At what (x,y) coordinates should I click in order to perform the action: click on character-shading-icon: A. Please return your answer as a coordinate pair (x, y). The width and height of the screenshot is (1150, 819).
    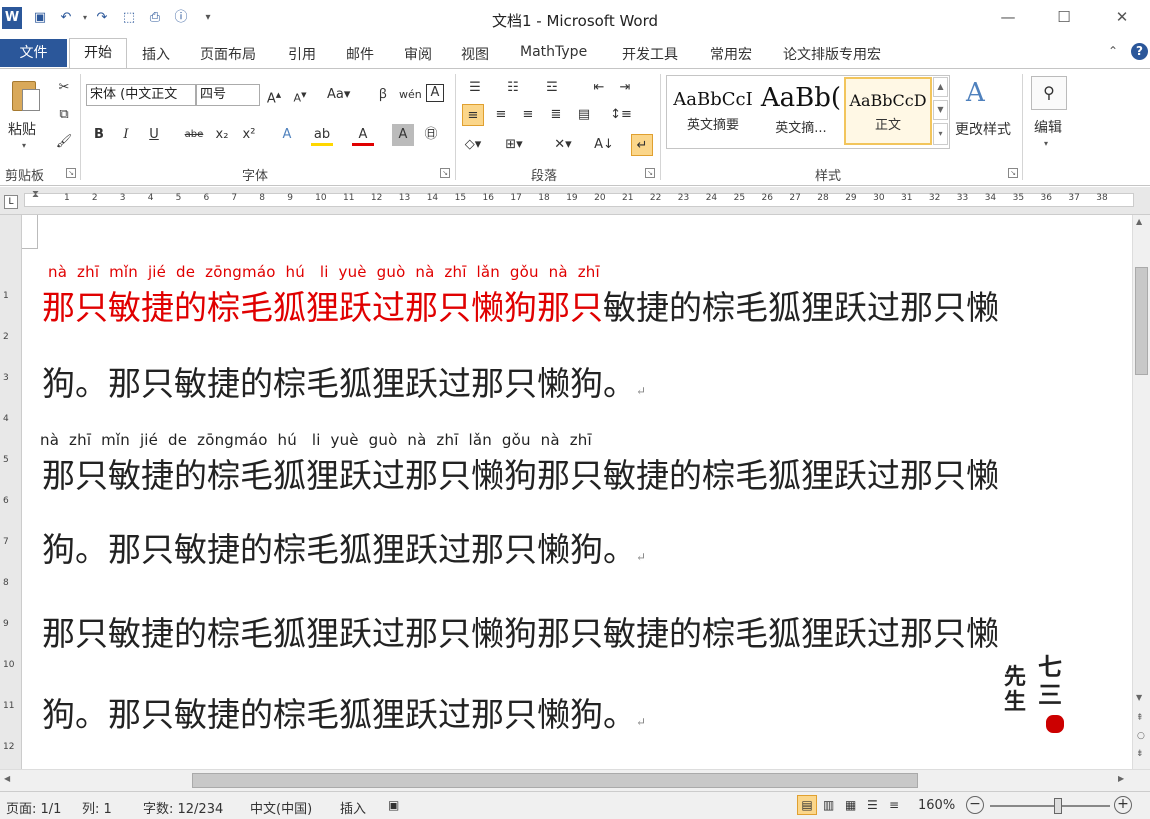
    Looking at the image, I should click on (403, 135).